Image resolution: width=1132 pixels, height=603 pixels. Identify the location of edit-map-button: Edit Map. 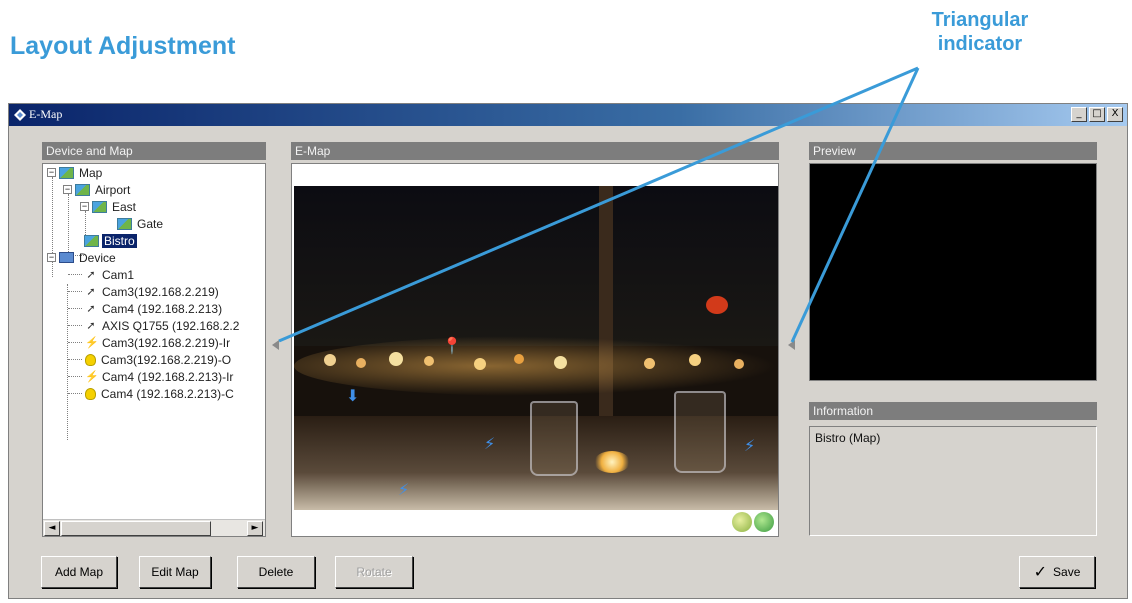
(175, 572).